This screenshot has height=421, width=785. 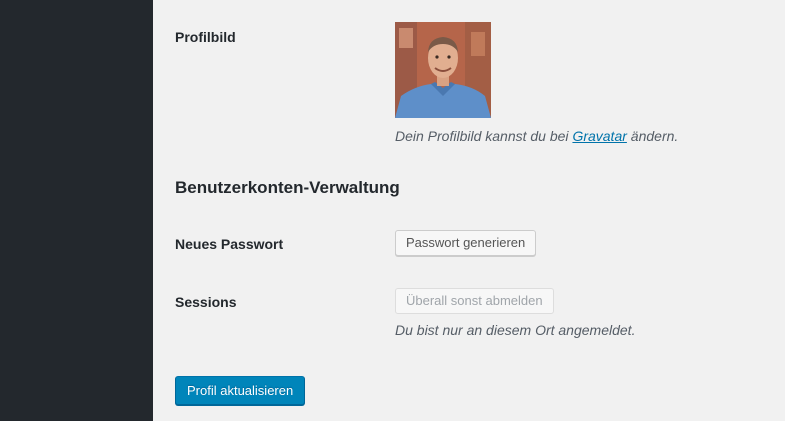 What do you see at coordinates (484, 136) in the screenshot?
I see `description-text: Dein Profilbild kannst du bei` at bounding box center [484, 136].